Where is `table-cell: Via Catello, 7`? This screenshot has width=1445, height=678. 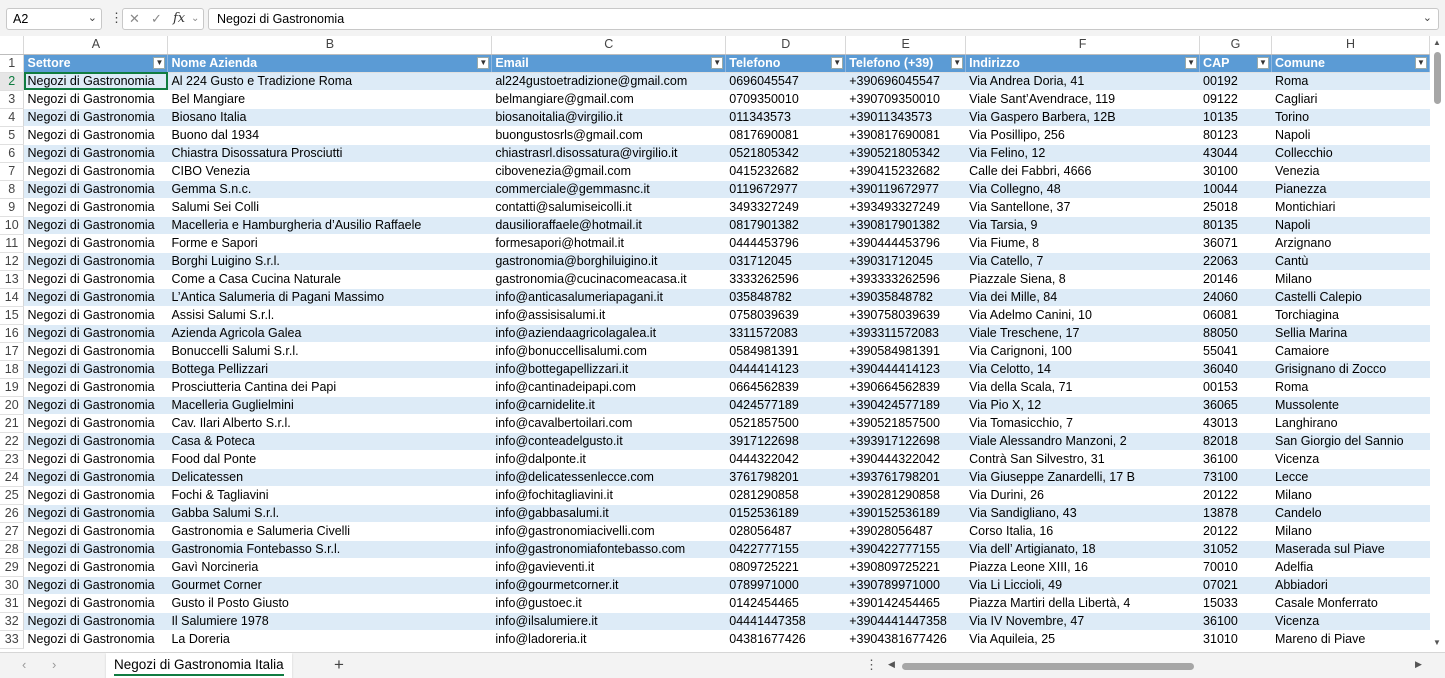 table-cell: Via Catello, 7 is located at coordinates (1083, 261).